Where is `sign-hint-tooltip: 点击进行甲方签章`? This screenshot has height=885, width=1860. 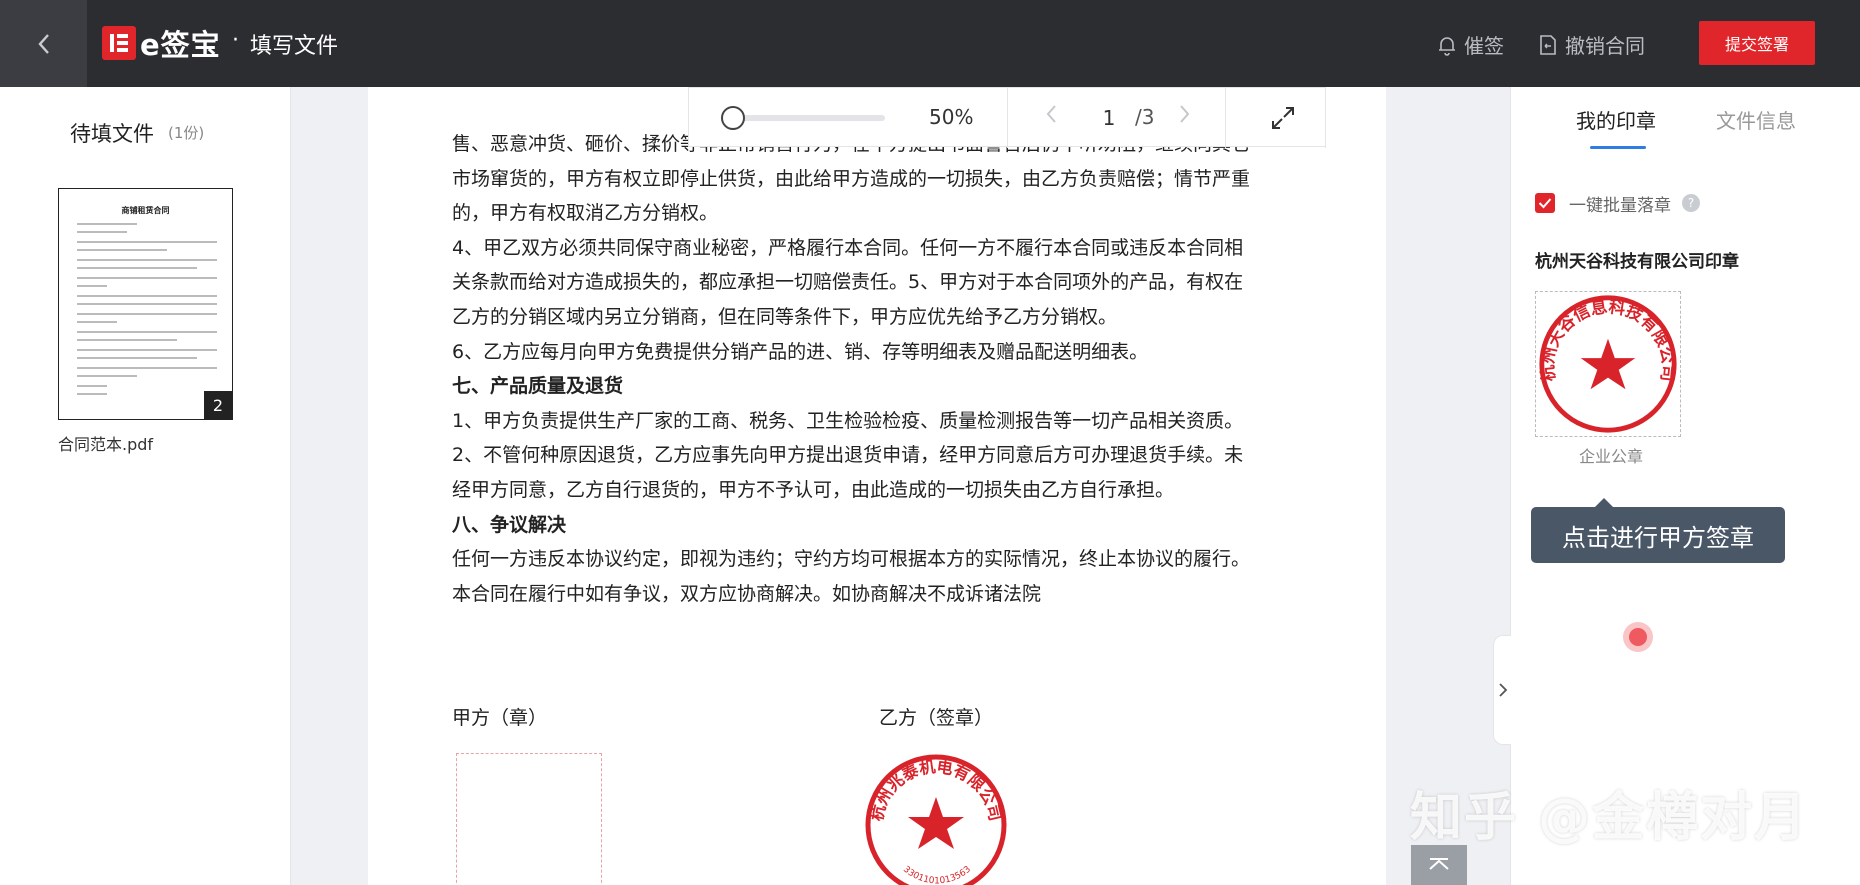 sign-hint-tooltip: 点击进行甲方签章 is located at coordinates (1658, 530).